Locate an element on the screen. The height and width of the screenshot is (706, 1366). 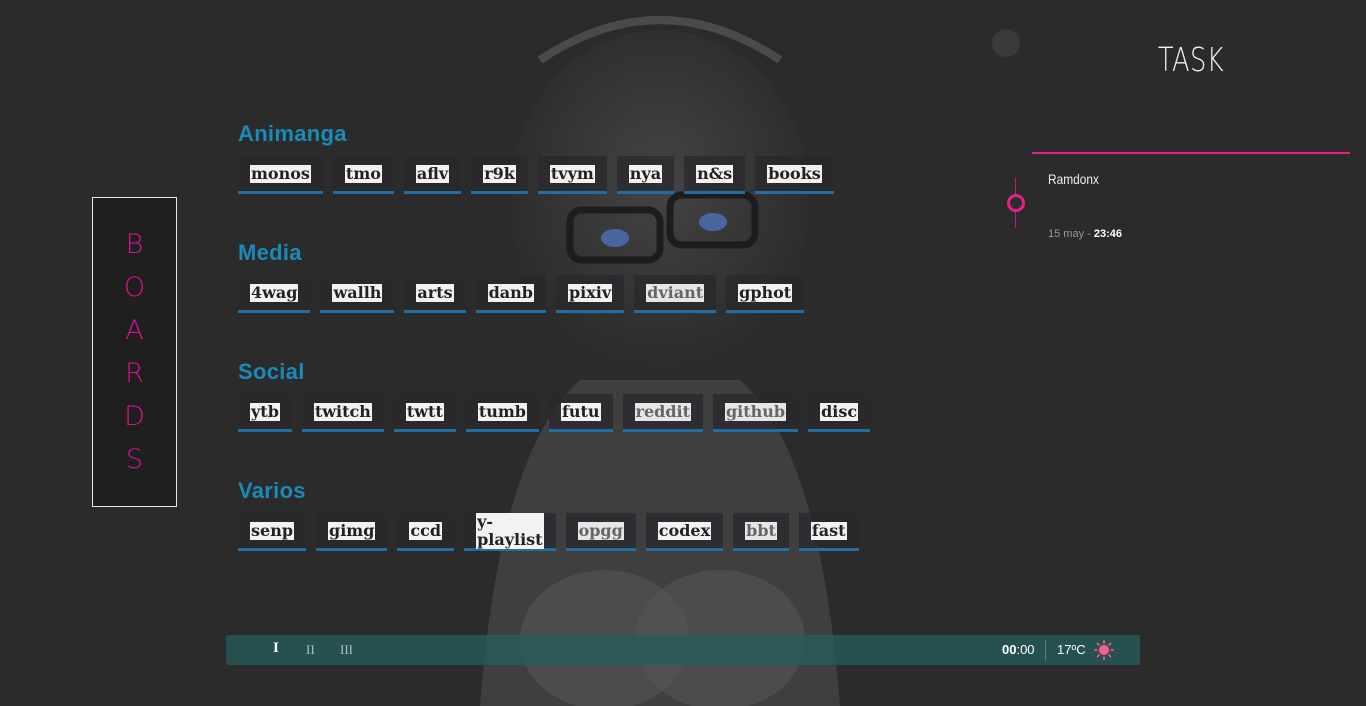
link-label: twtt is located at coordinates (424, 411).